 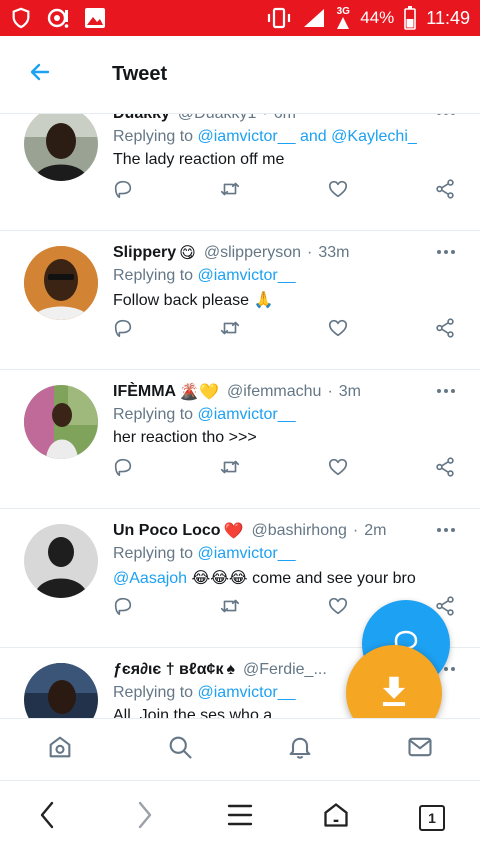 What do you see at coordinates (448, 17) in the screenshot?
I see `clock: 11:49` at bounding box center [448, 17].